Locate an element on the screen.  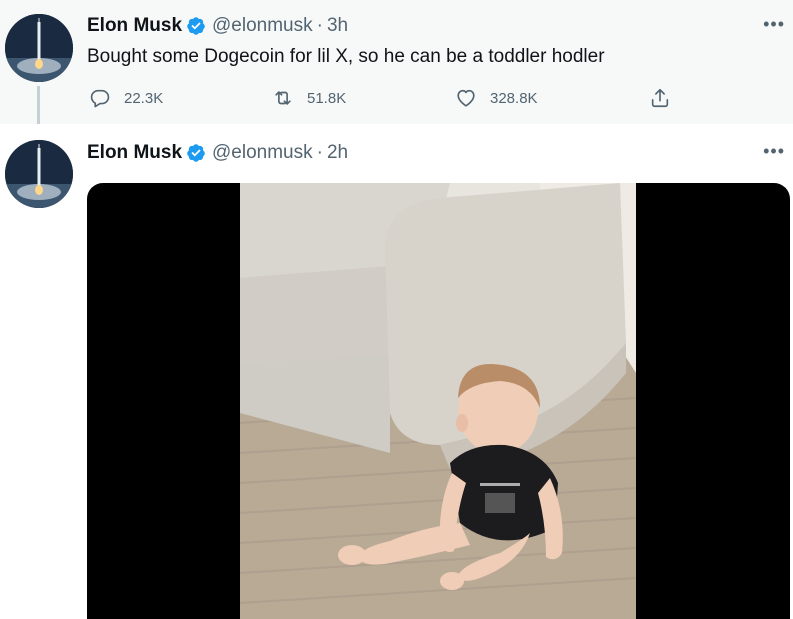
tweet-header: Elon Musk @elonmusk · 2h is located at coordinates (217, 153).